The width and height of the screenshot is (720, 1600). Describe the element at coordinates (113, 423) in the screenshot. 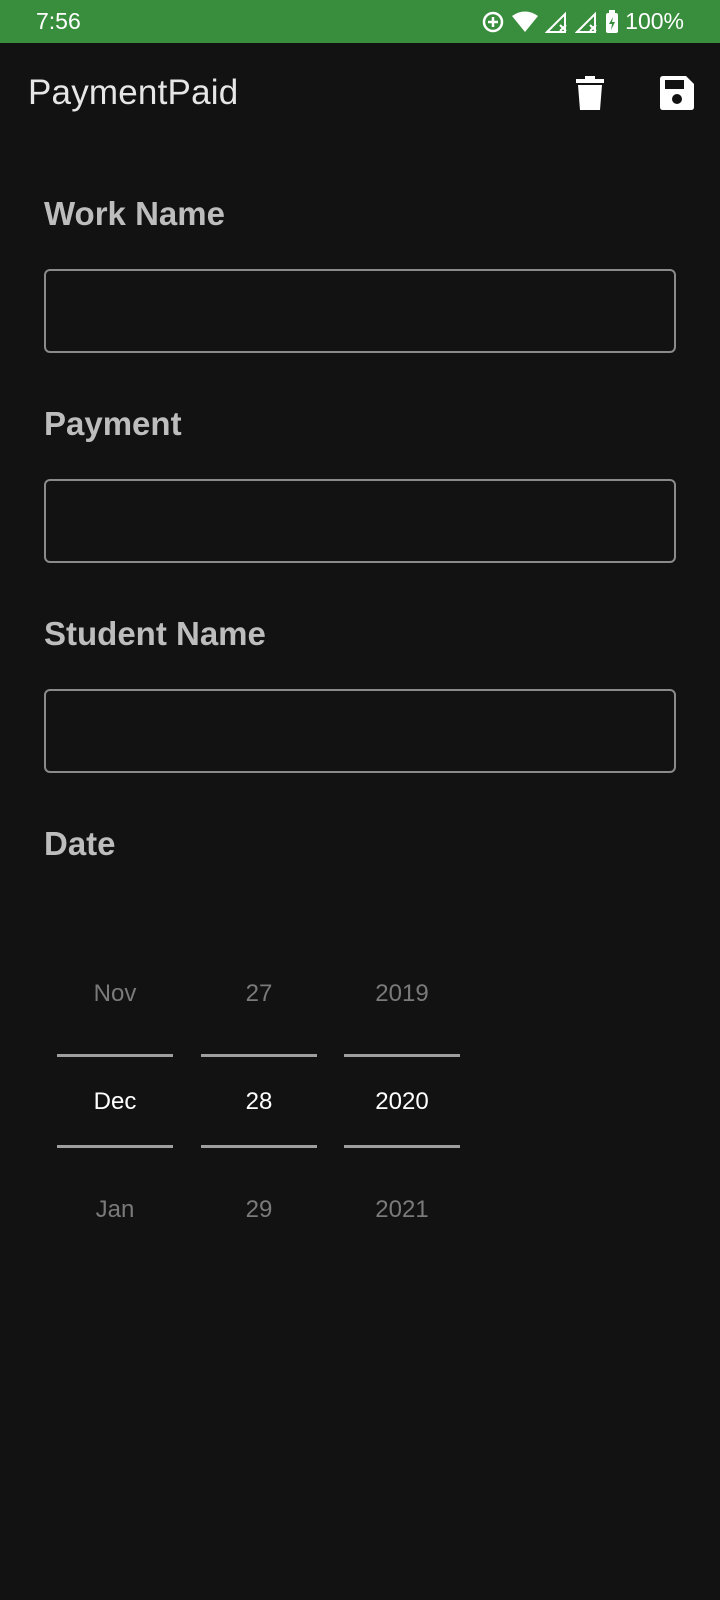

I see `payment-label: Payment` at that location.